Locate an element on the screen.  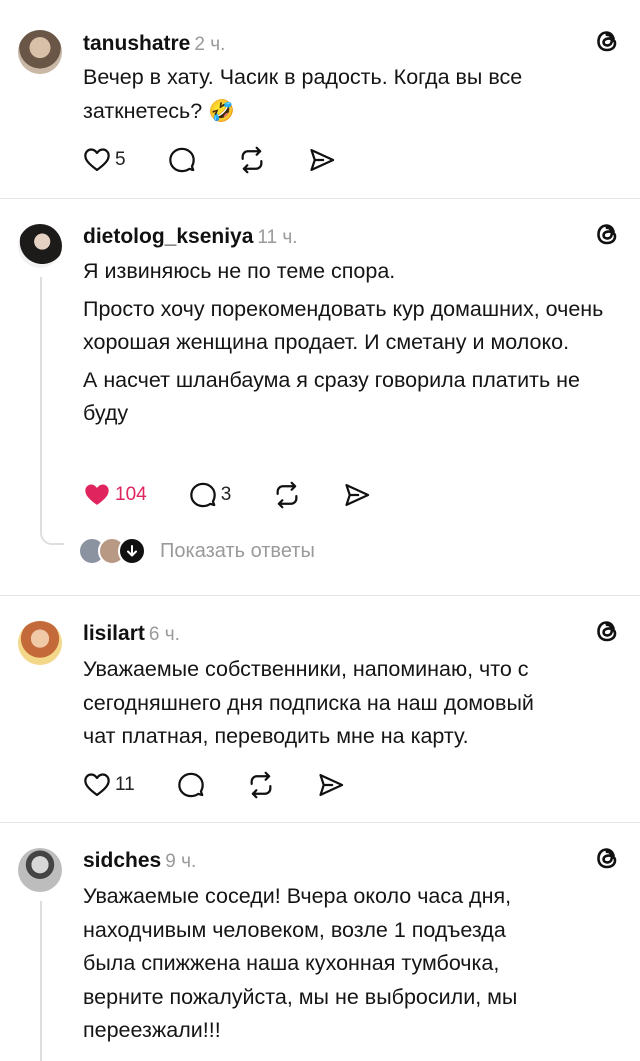
username-label: tanushatre is located at coordinates (136, 43).